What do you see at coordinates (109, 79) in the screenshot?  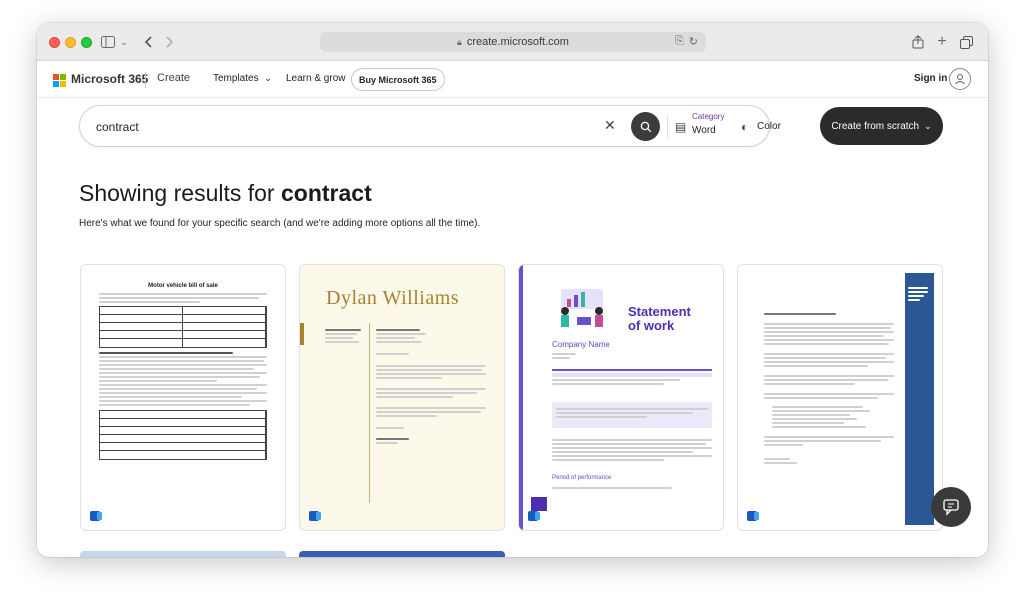 I see `brand-name: Microsoft 365` at bounding box center [109, 79].